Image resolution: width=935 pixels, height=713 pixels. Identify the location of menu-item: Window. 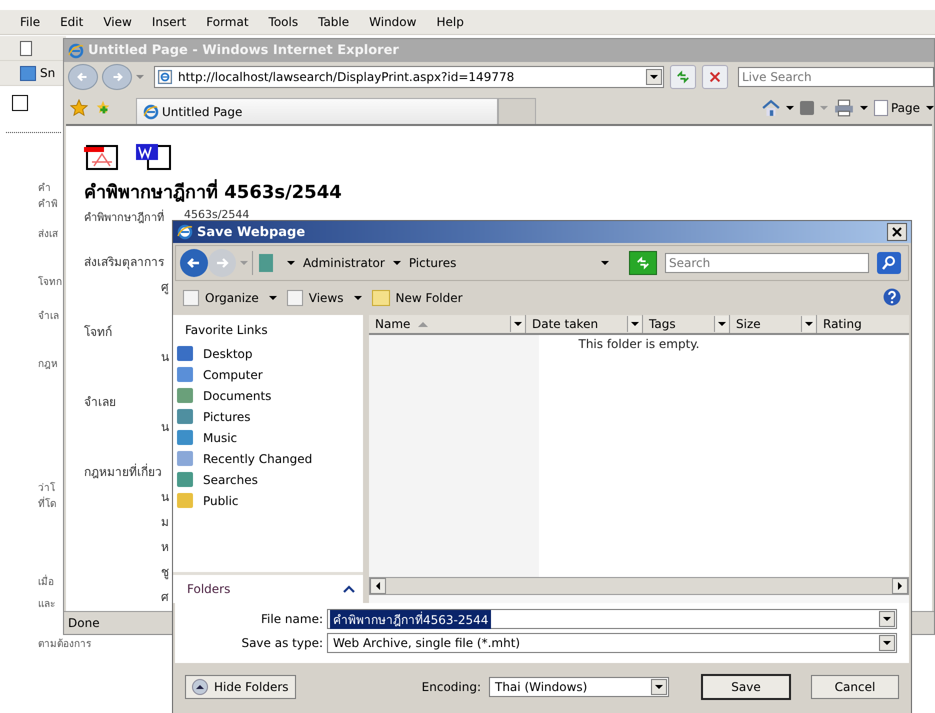
(392, 22).